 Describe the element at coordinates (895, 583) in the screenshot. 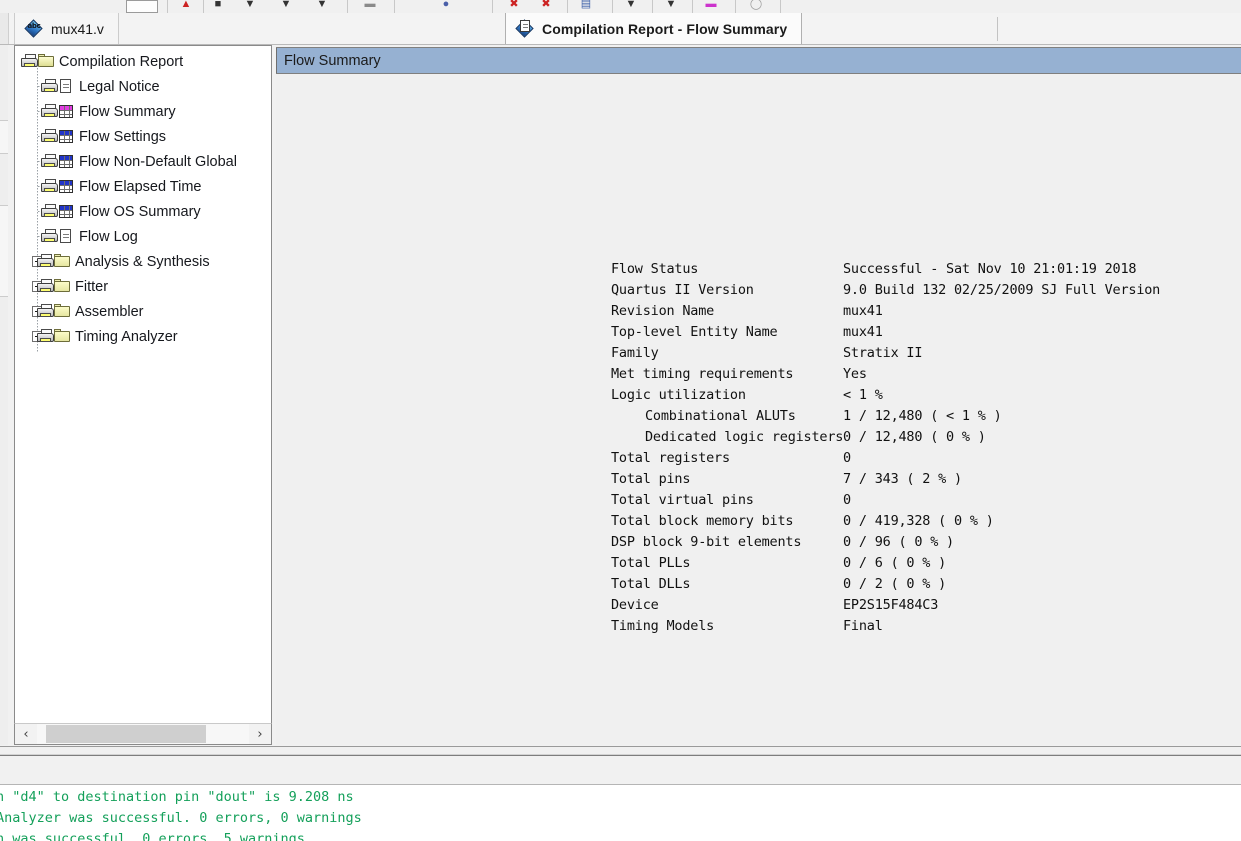

I see `row-value: 0 / 2 ( 0 % )` at that location.